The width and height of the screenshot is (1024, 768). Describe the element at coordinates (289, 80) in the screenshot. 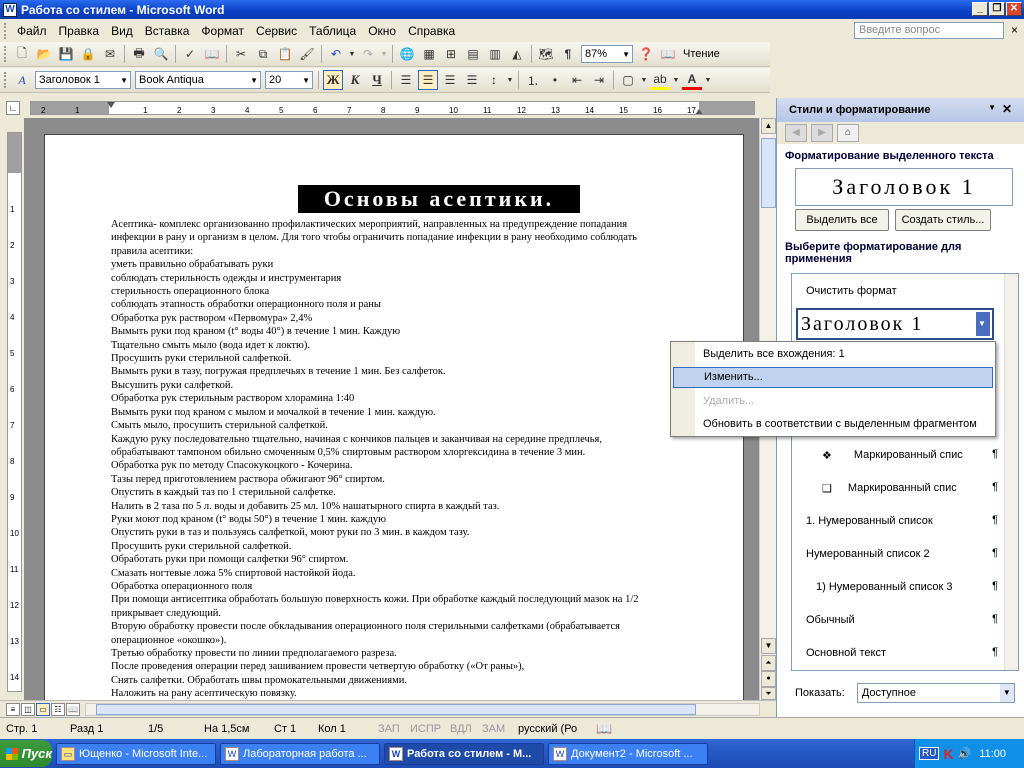

I see `font-size-select: 20 ▼` at that location.